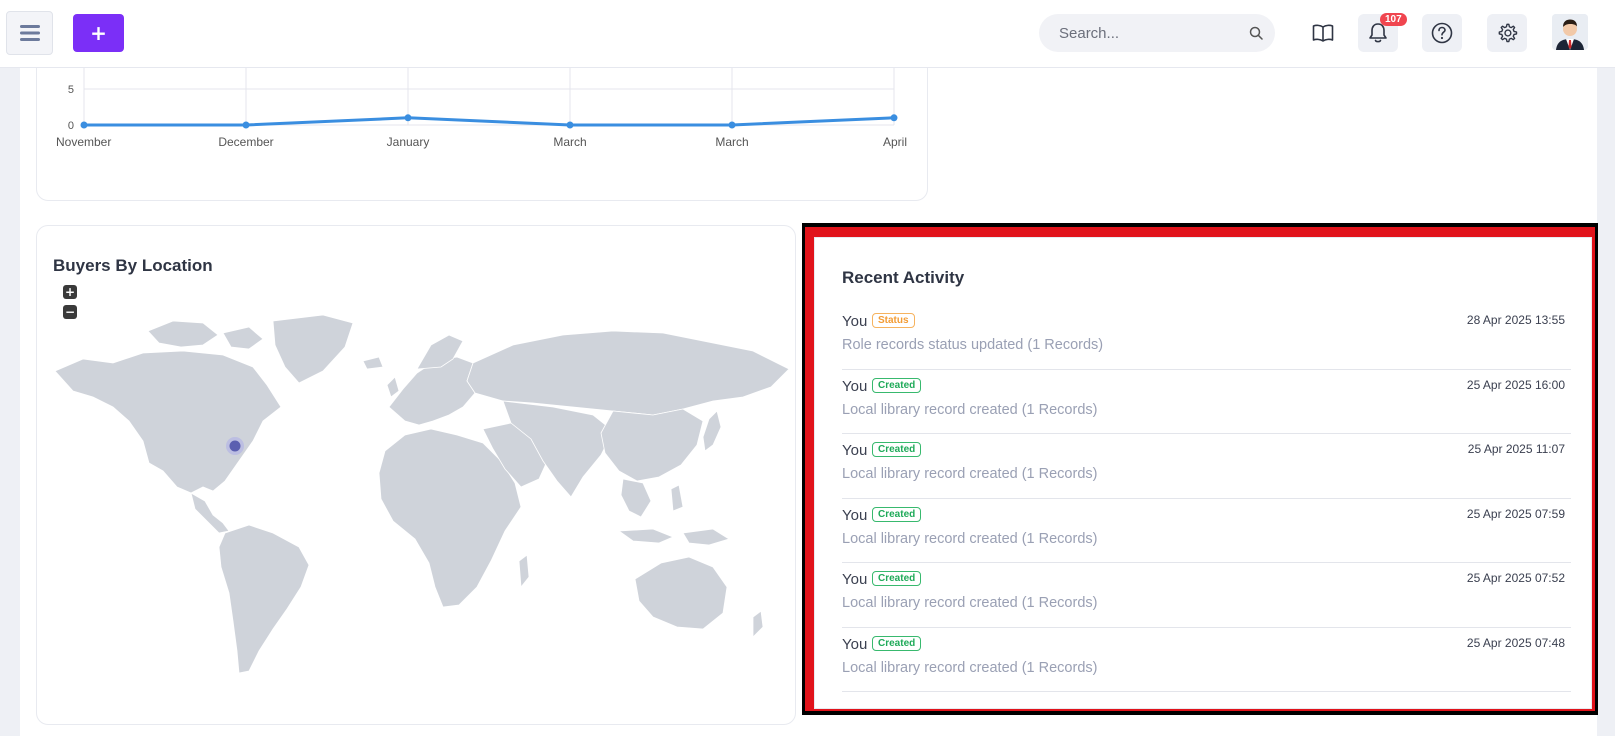  What do you see at coordinates (706, 537) in the screenshot?
I see `region-new-guinea` at bounding box center [706, 537].